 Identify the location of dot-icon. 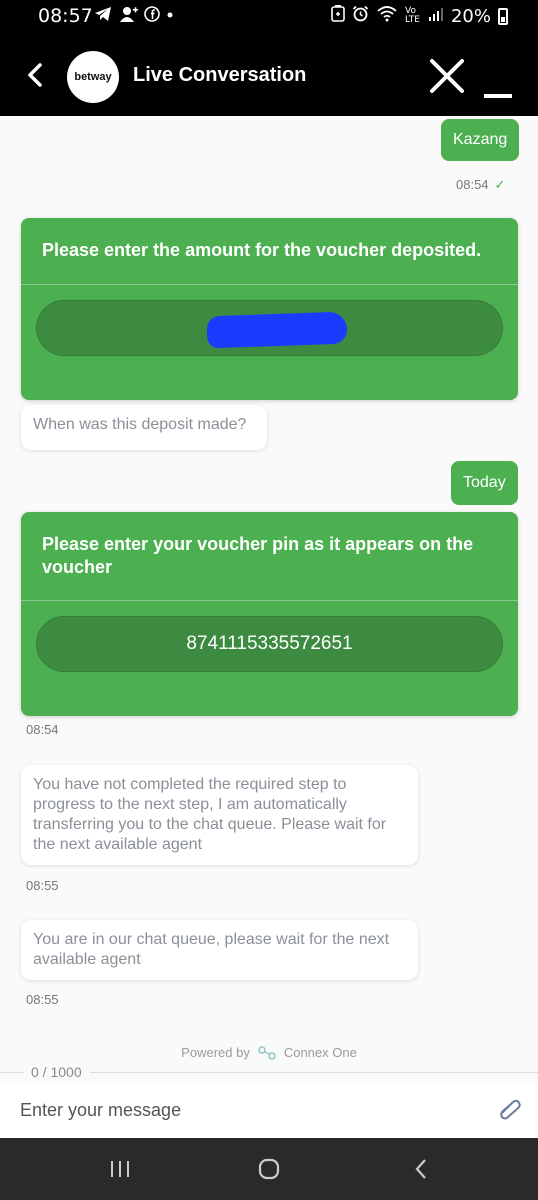
(170, 16).